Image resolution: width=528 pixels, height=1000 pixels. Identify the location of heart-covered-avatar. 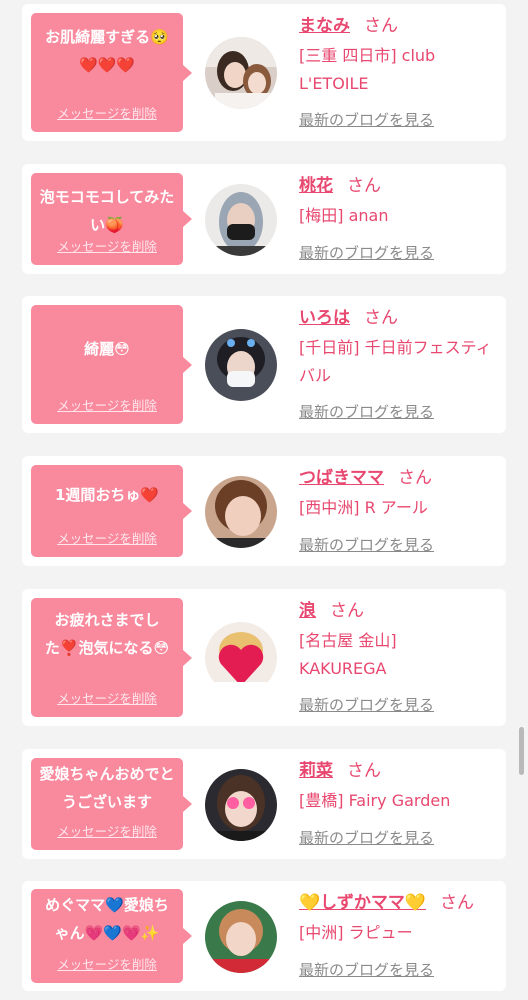
(241, 658).